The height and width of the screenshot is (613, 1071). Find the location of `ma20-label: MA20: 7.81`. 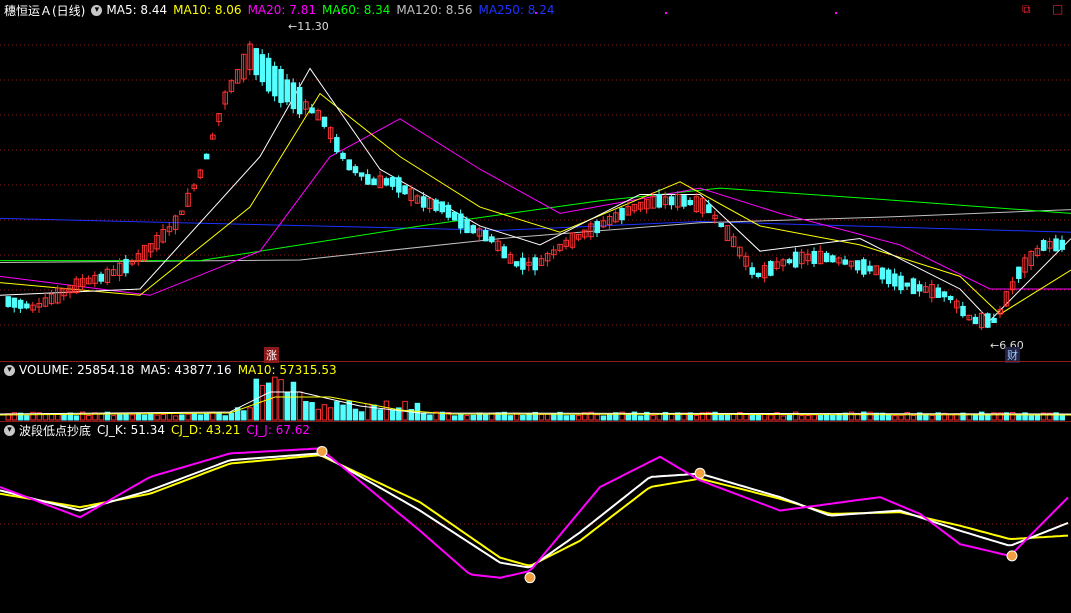

ma20-label: MA20: 7.81 is located at coordinates (281, 10).